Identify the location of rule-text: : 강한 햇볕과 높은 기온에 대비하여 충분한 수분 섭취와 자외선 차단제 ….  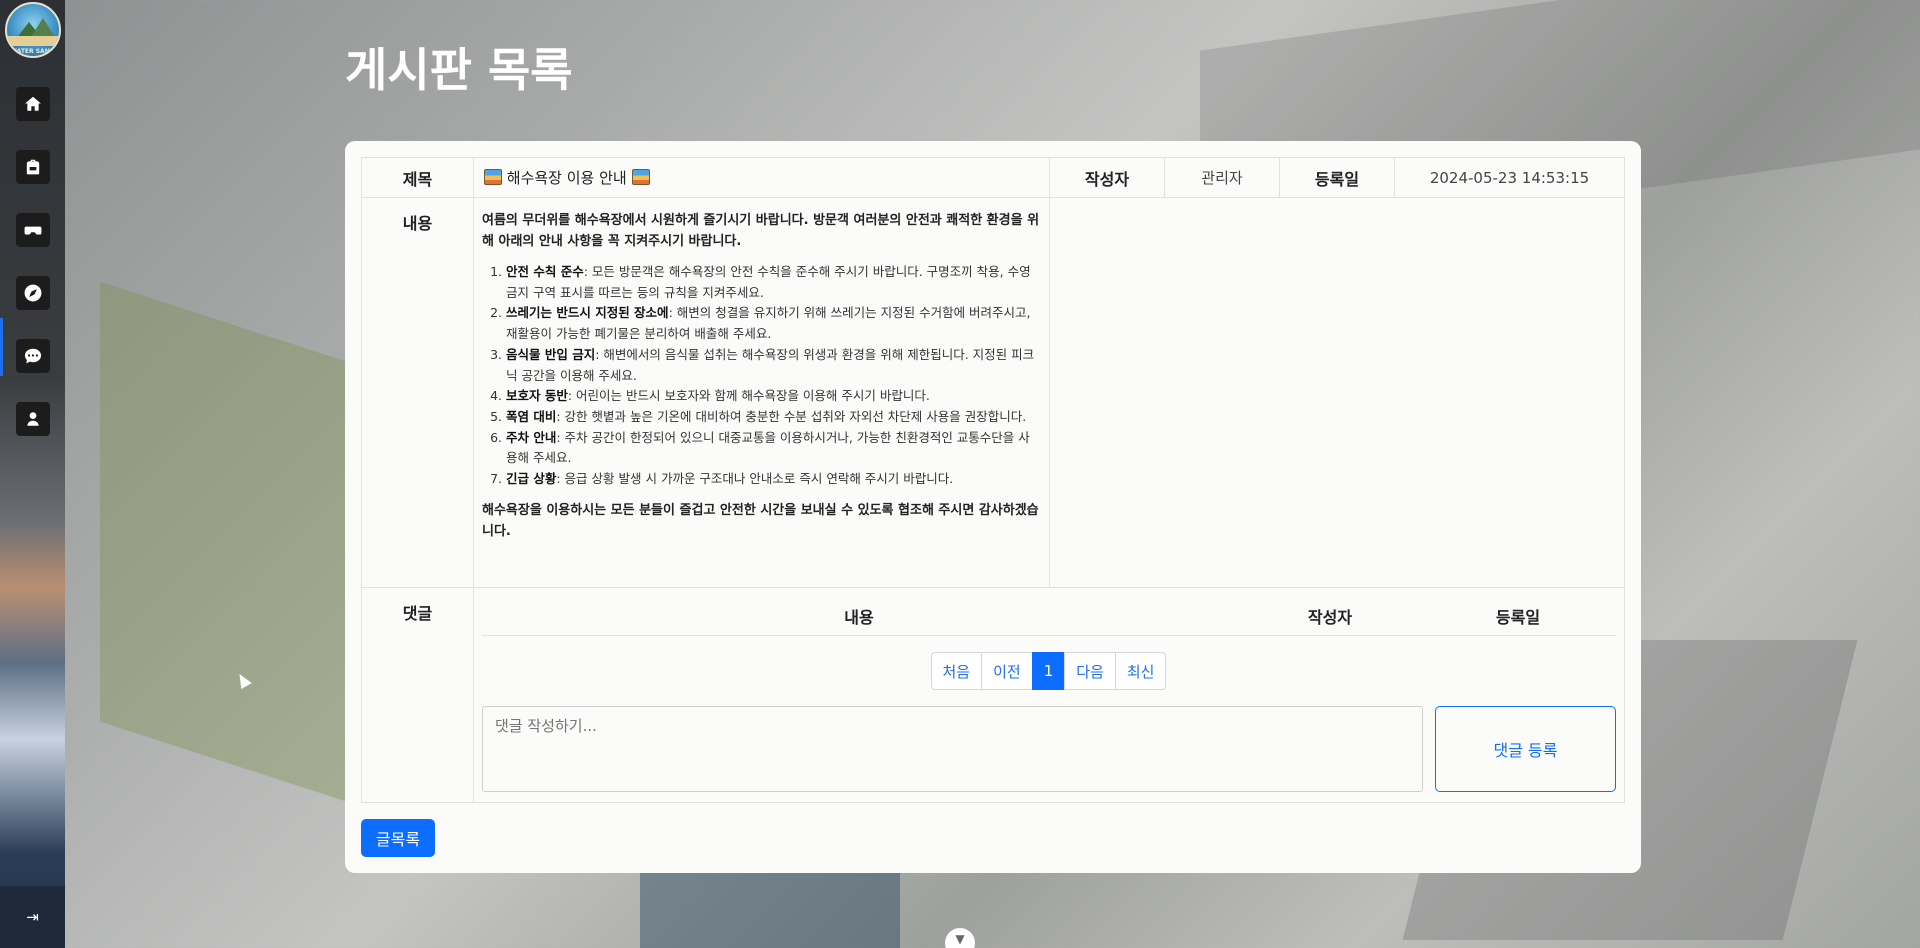
(791, 416).